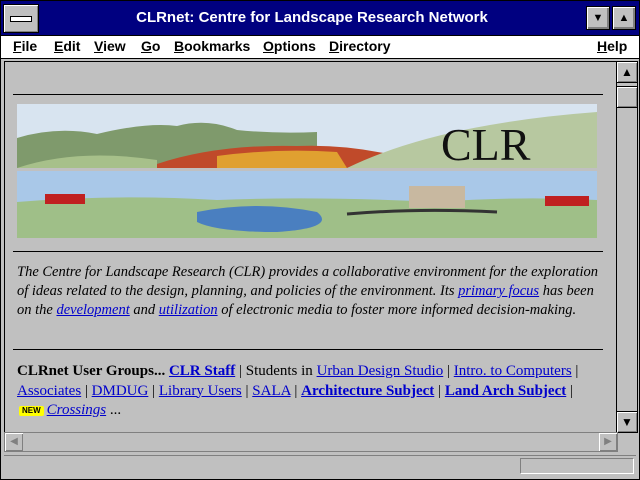 The height and width of the screenshot is (480, 640). Describe the element at coordinates (200, 391) in the screenshot. I see `link-library-users: Library Users` at that location.